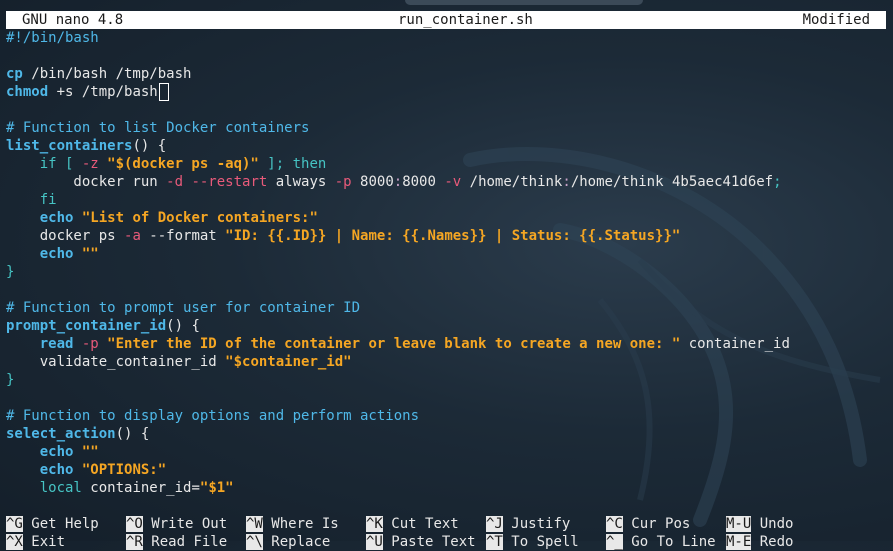 Image resolution: width=893 pixels, height=551 pixels. What do you see at coordinates (661, 542) in the screenshot?
I see `shortcut-go-to-line: ^_ Go To Line` at bounding box center [661, 542].